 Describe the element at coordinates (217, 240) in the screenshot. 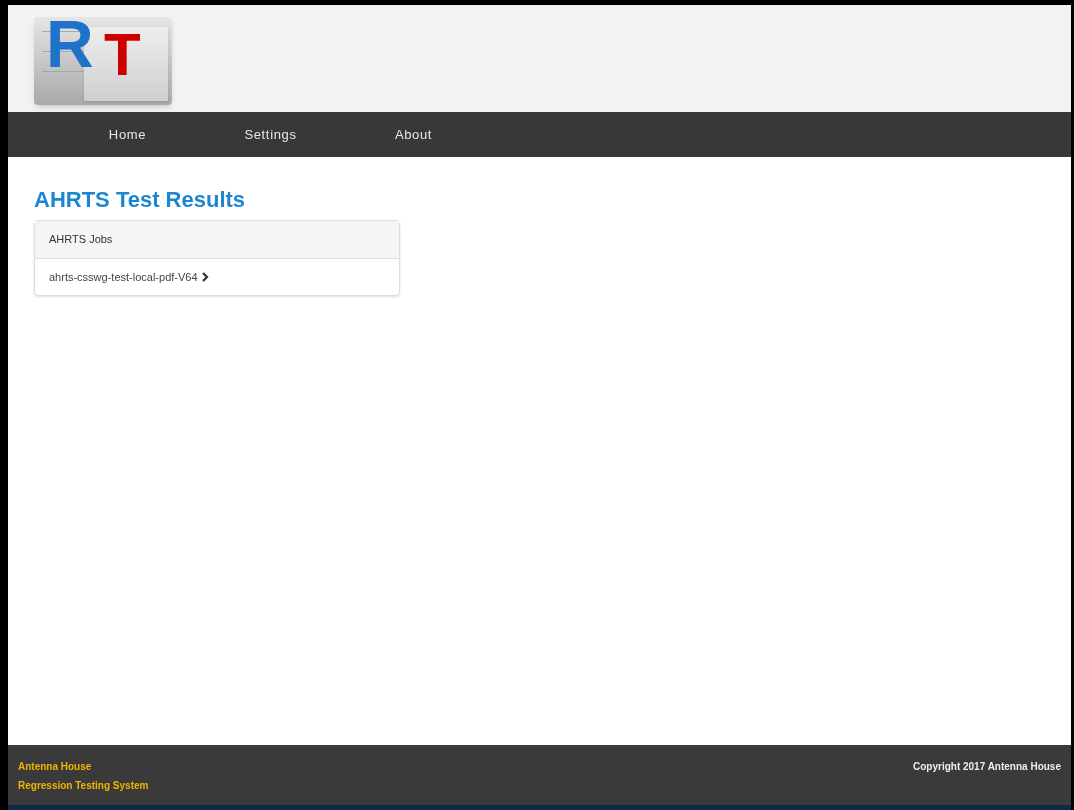

I see `panel-heading: AHRTS Jobs` at that location.